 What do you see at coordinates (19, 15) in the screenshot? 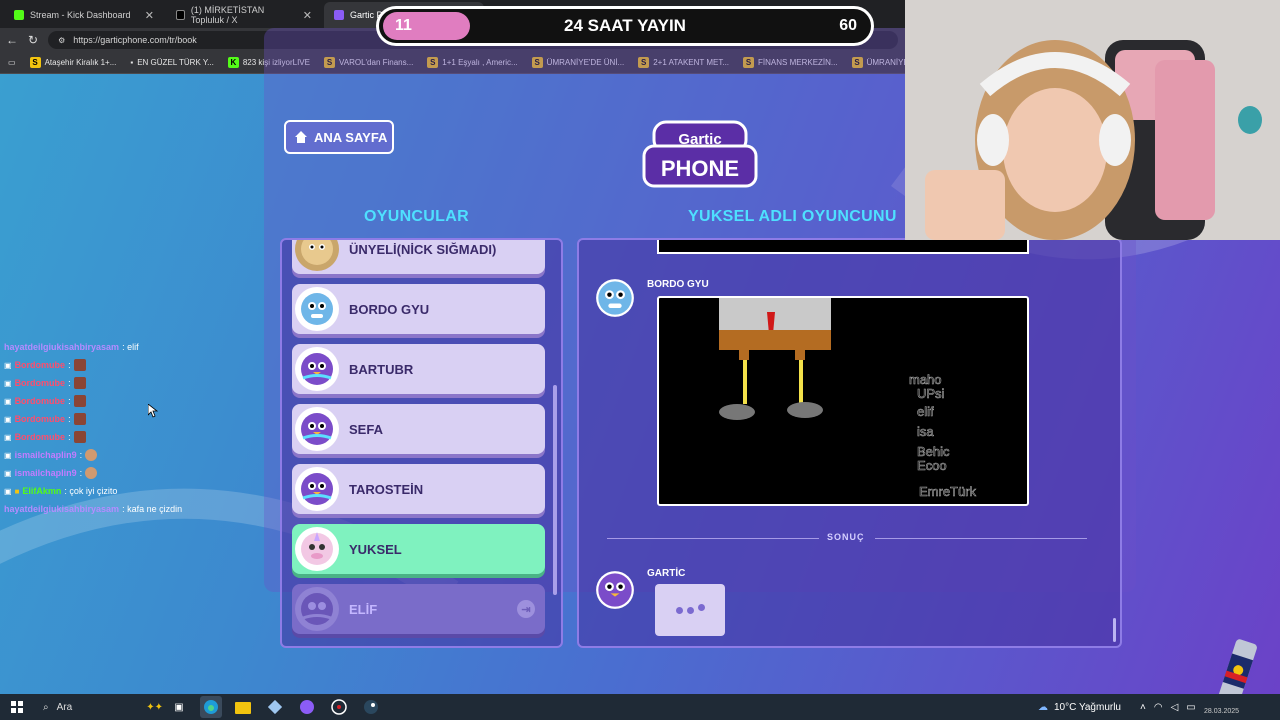
I see `kick-icon` at bounding box center [19, 15].